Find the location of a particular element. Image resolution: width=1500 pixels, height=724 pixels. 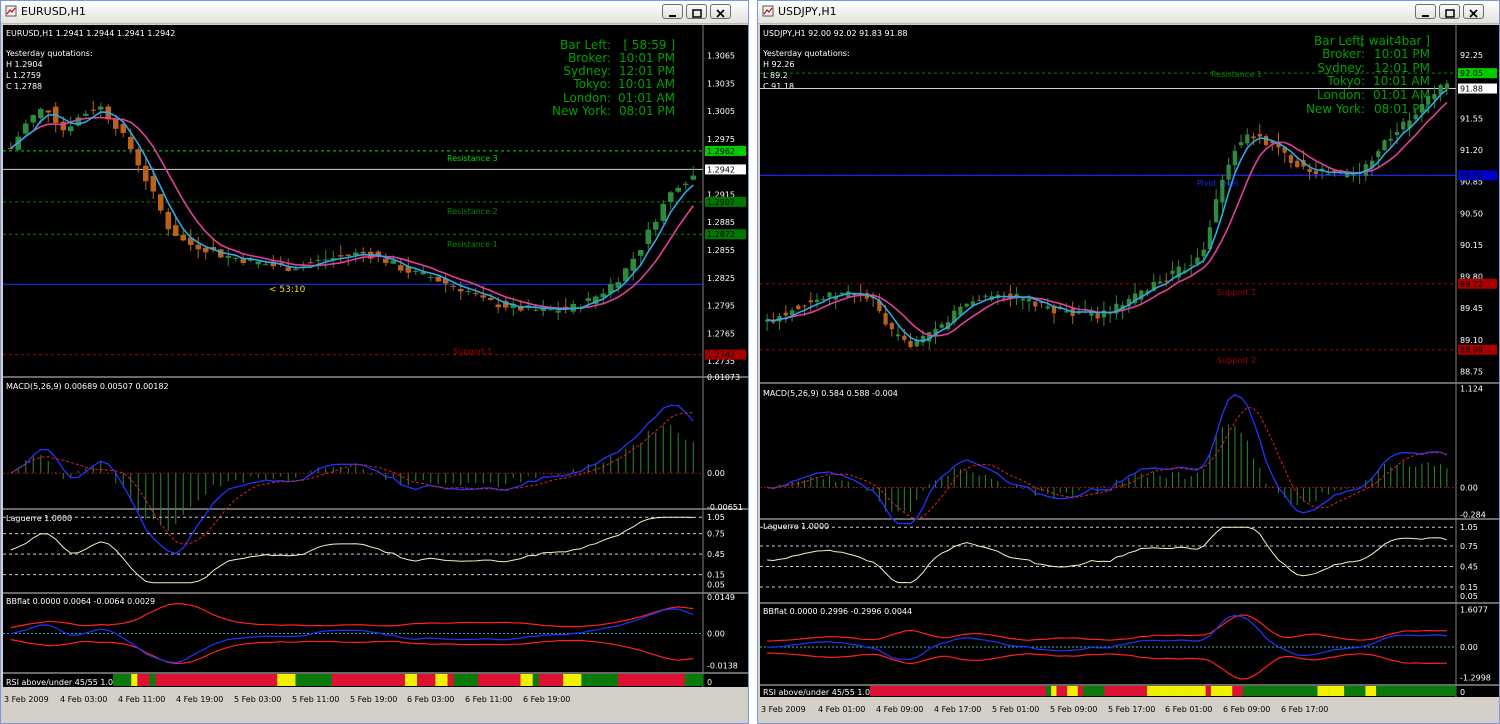

price-tick-label: 1.3065 is located at coordinates (721, 56).